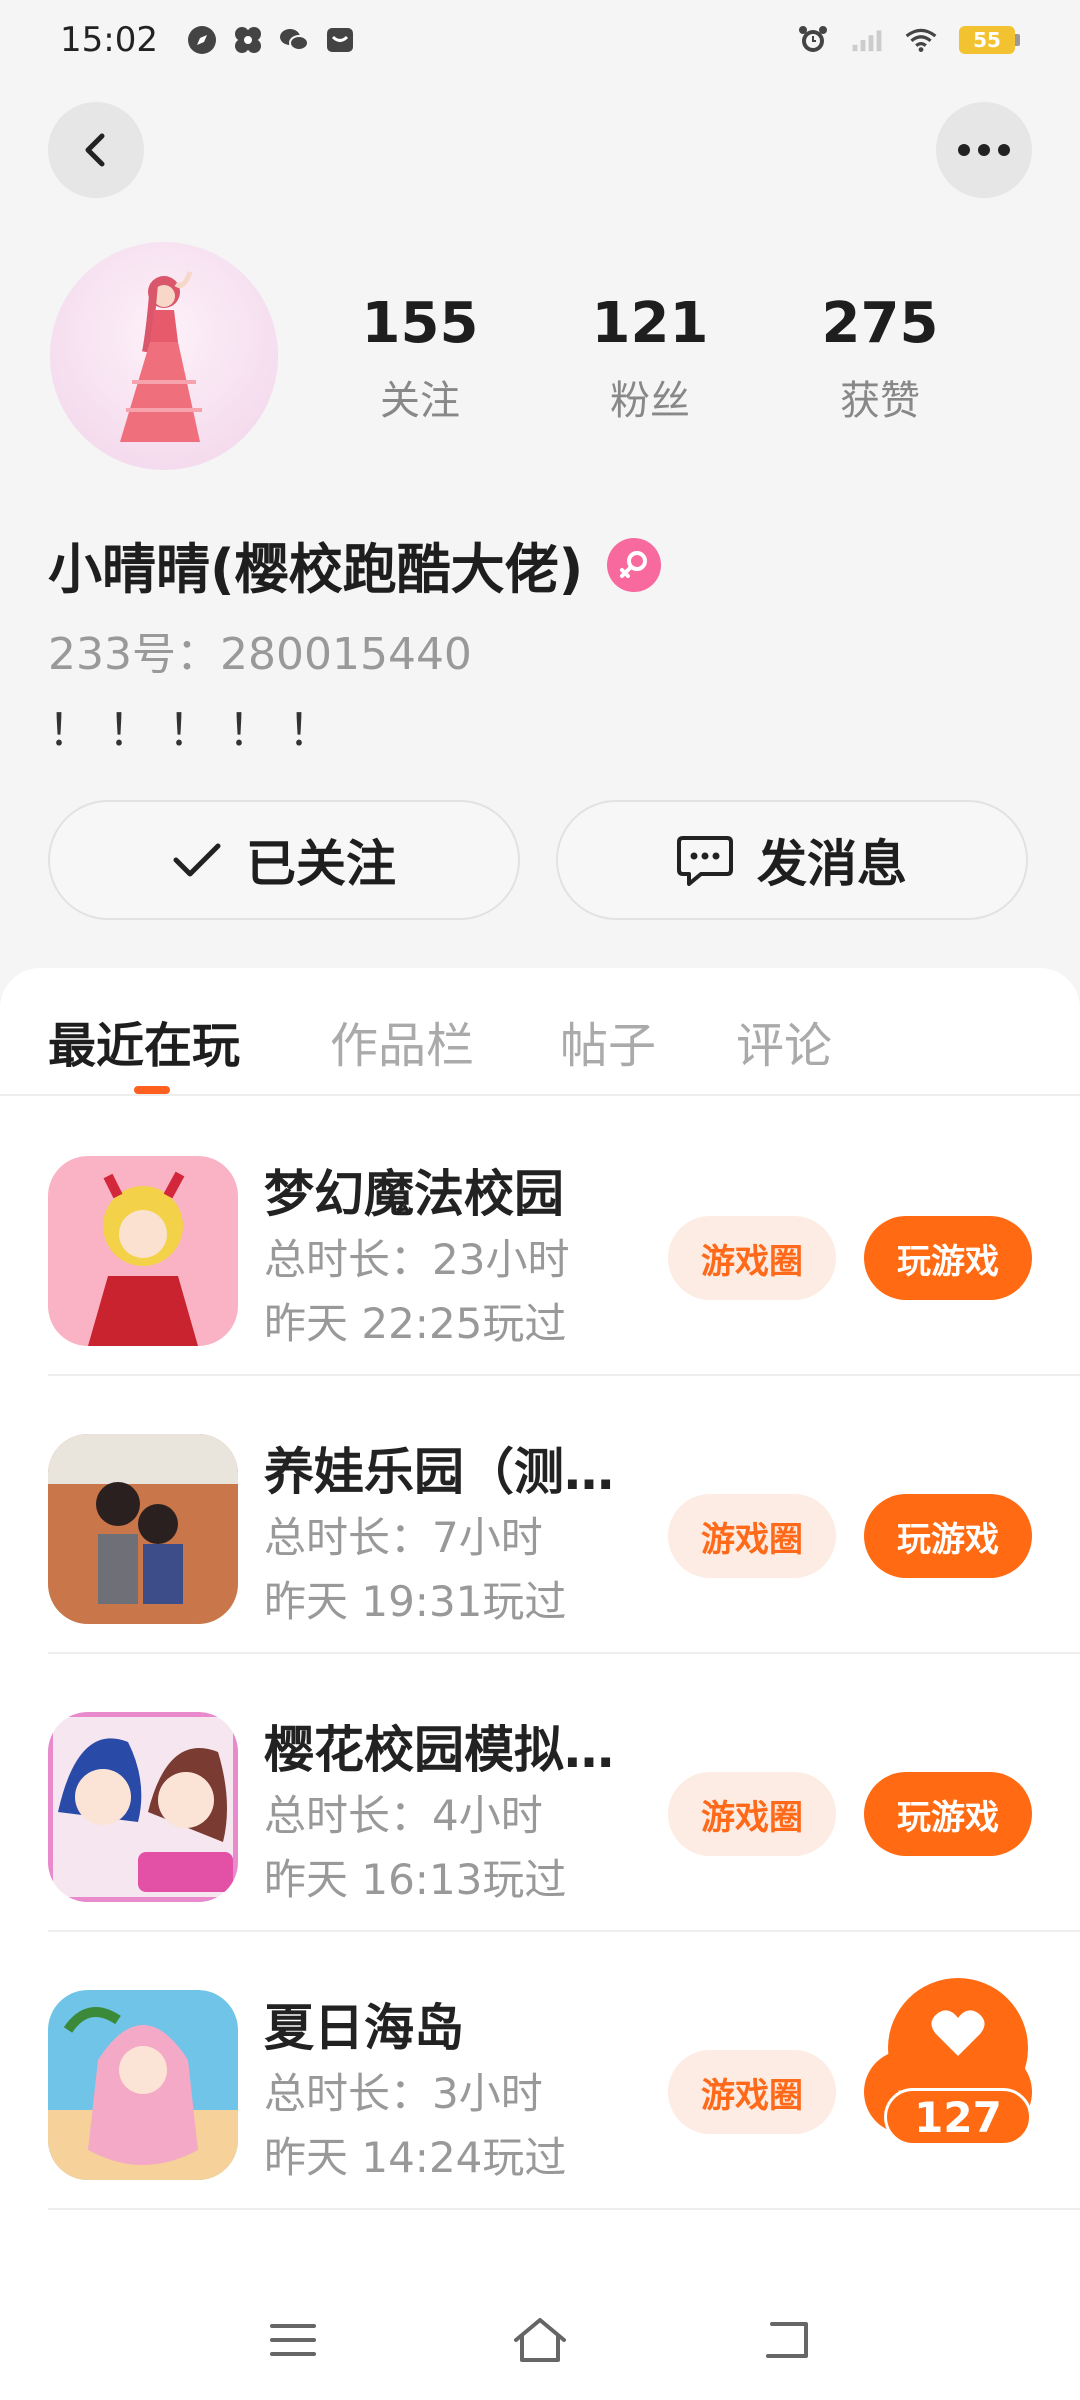 This screenshot has width=1080, height=2400. I want to click on game-last-played: 昨天 22:25玩过, so click(415, 1323).